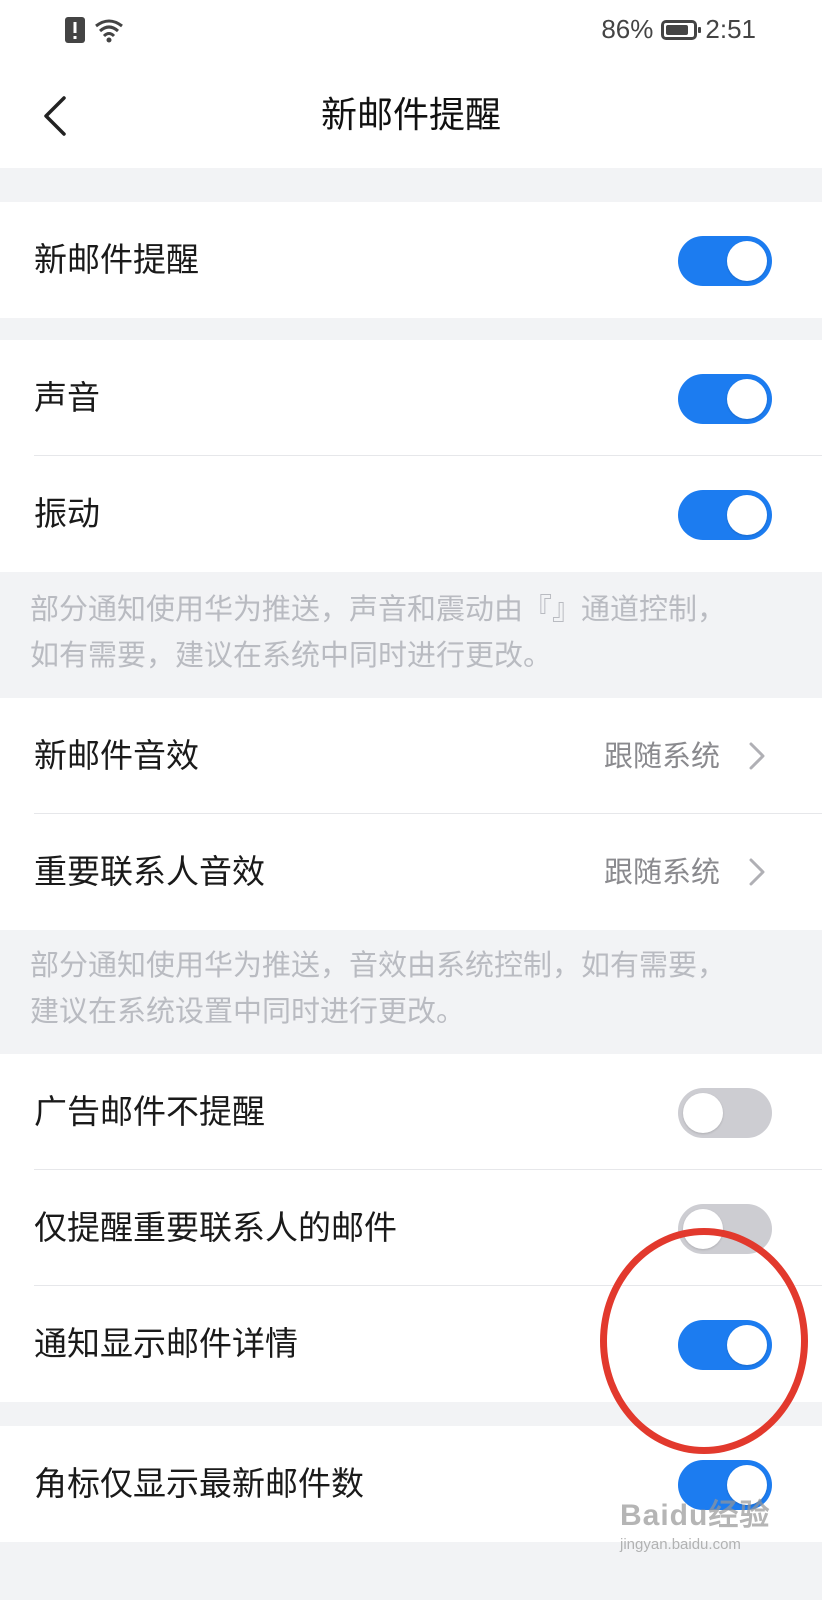 The image size is (822, 1600). What do you see at coordinates (725, 1113) in the screenshot?
I see `toggle-ad-mail-no-alert` at bounding box center [725, 1113].